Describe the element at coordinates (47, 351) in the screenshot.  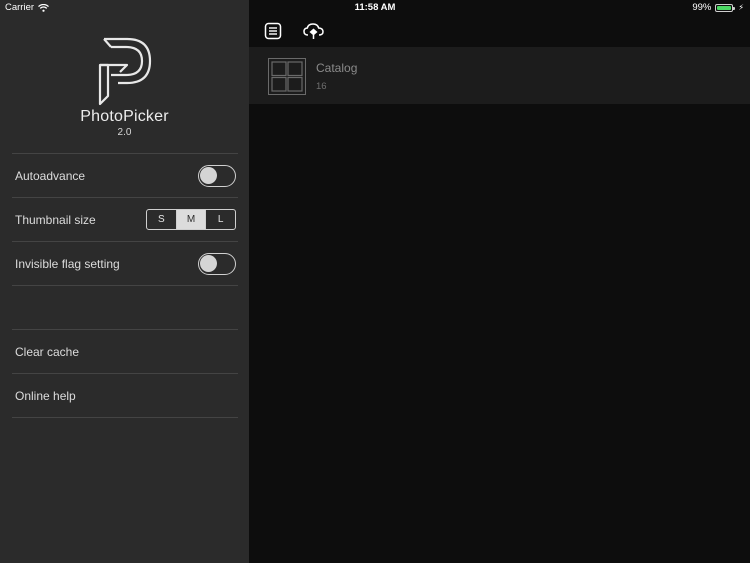
I see `clear-cache-label: Clear cache` at that location.